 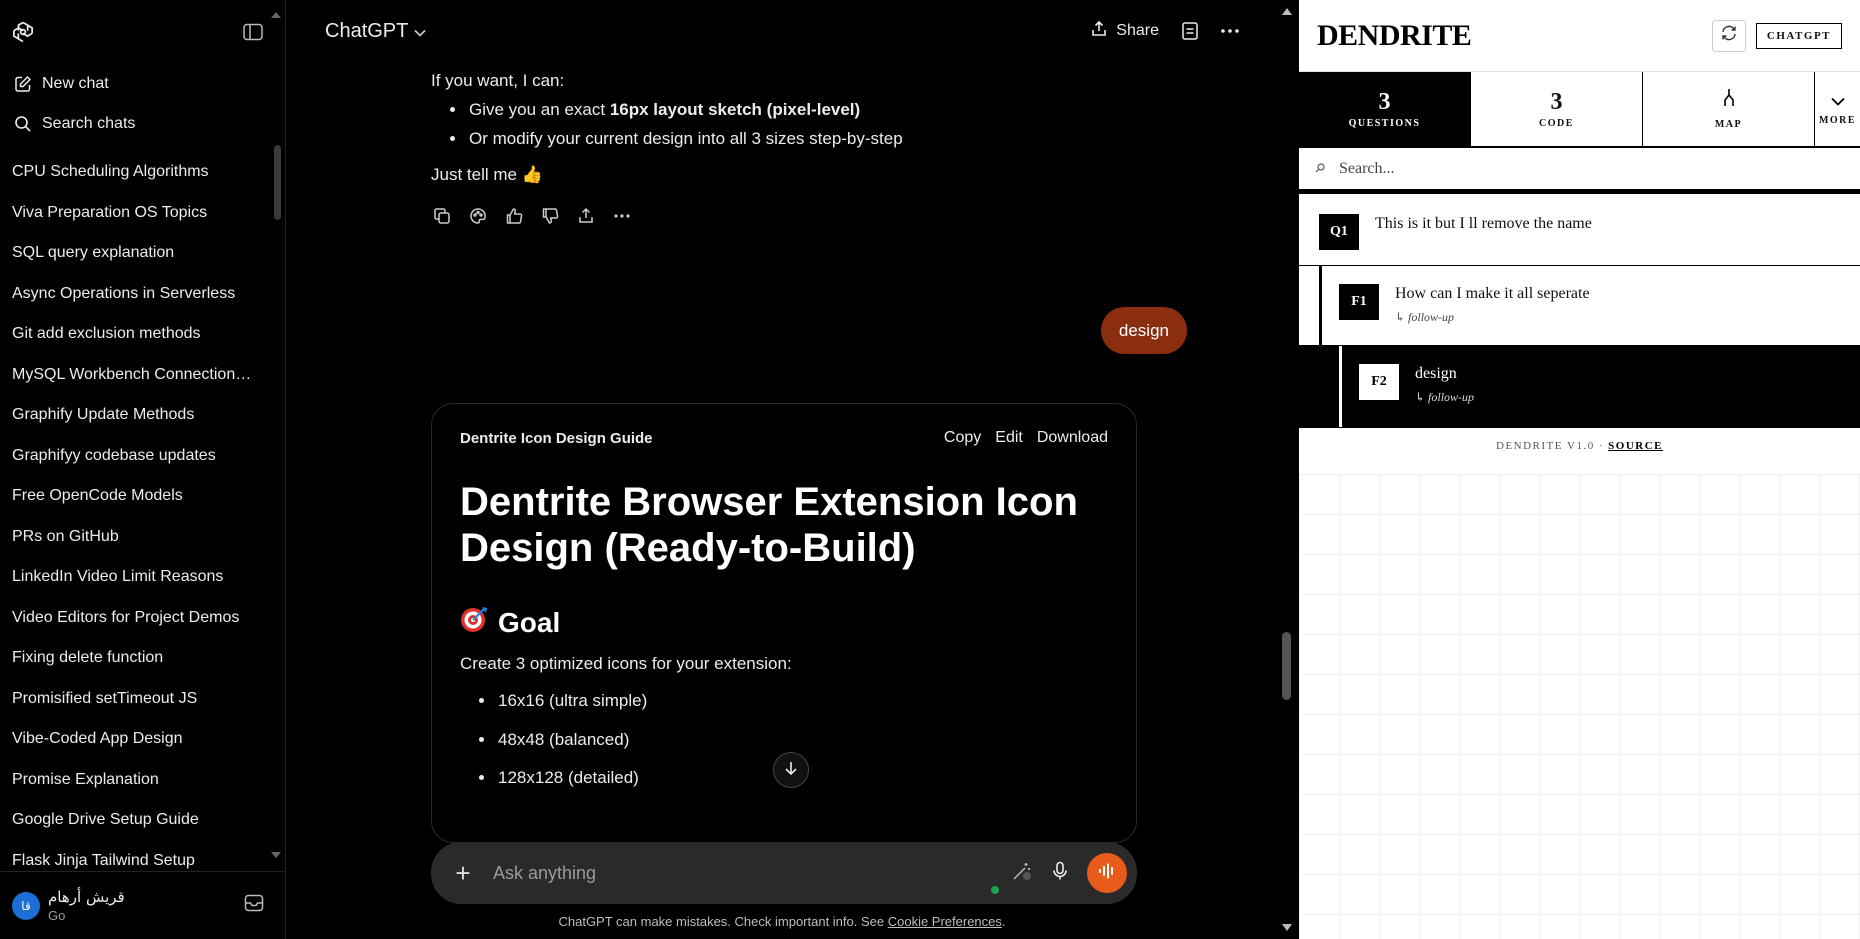 I want to click on composer: +, so click(x=784, y=873).